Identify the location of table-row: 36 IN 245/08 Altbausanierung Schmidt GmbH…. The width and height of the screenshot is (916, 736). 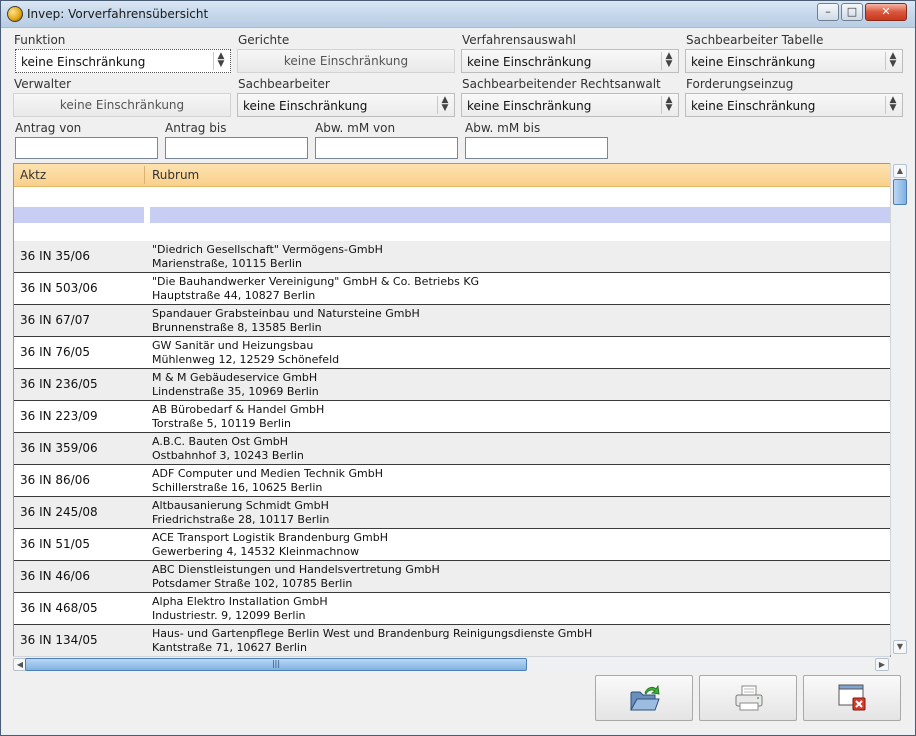
(452, 513).